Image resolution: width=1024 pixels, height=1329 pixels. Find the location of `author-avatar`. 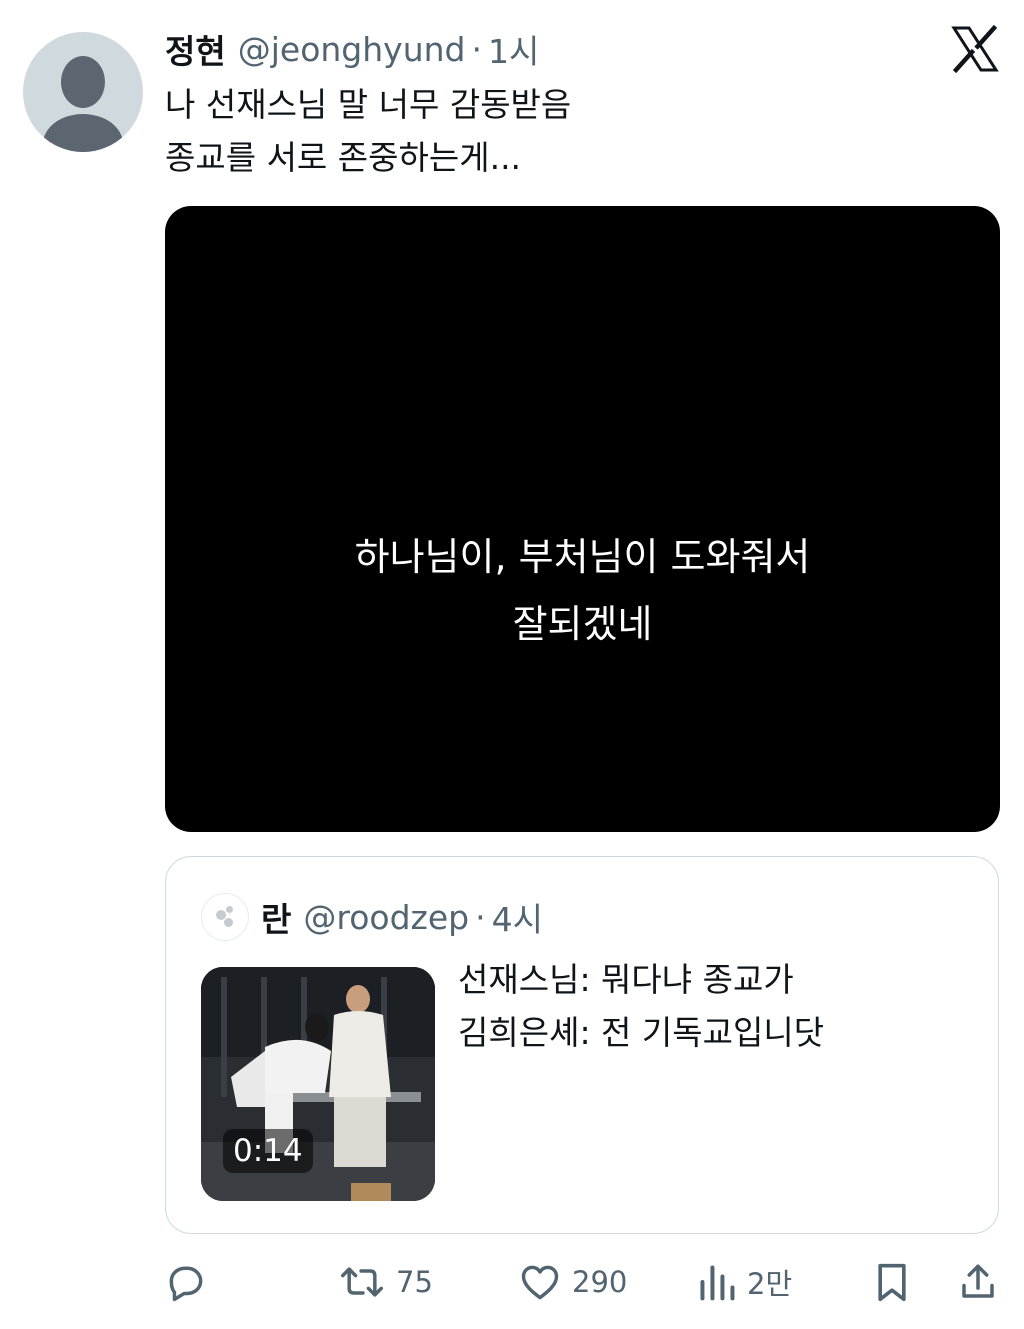

author-avatar is located at coordinates (83, 92).